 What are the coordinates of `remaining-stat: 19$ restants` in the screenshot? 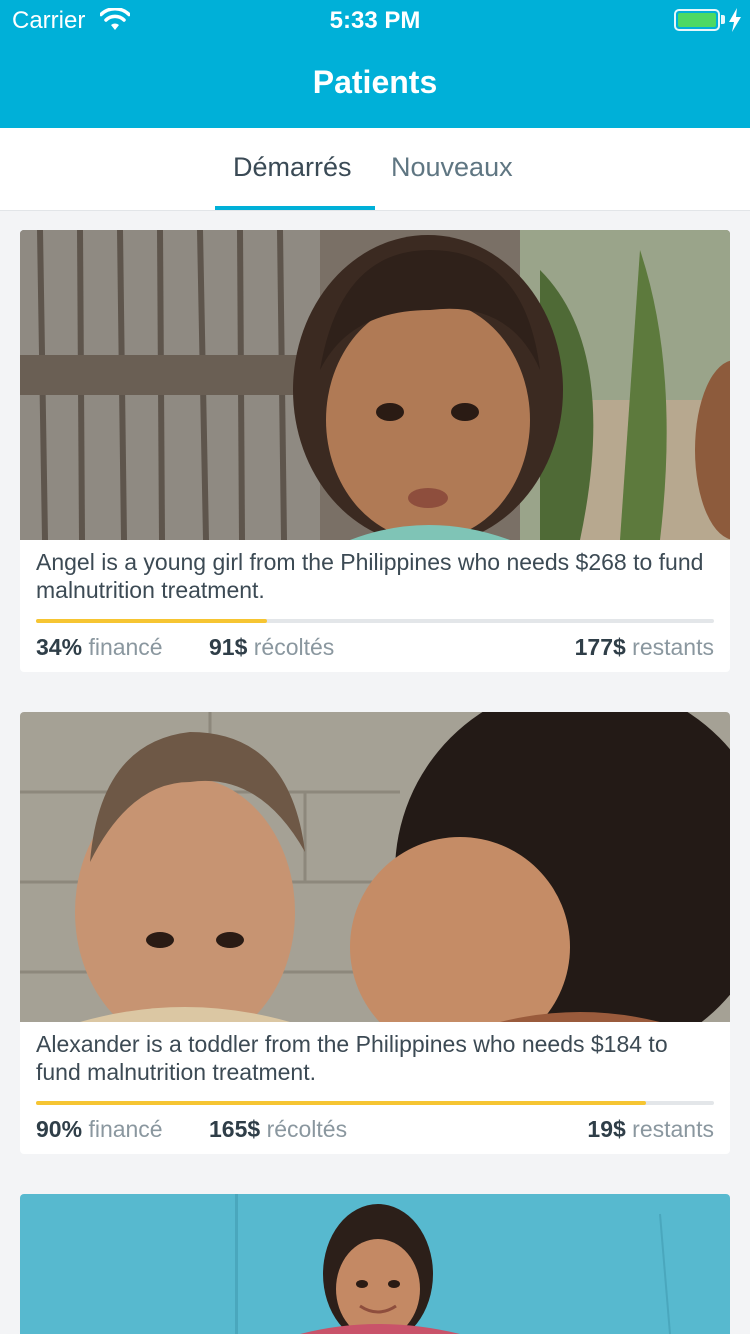 It's located at (650, 1129).